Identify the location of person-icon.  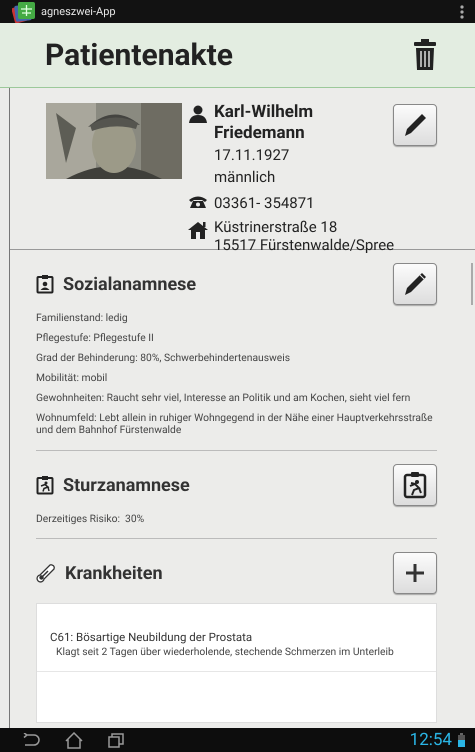
(198, 114).